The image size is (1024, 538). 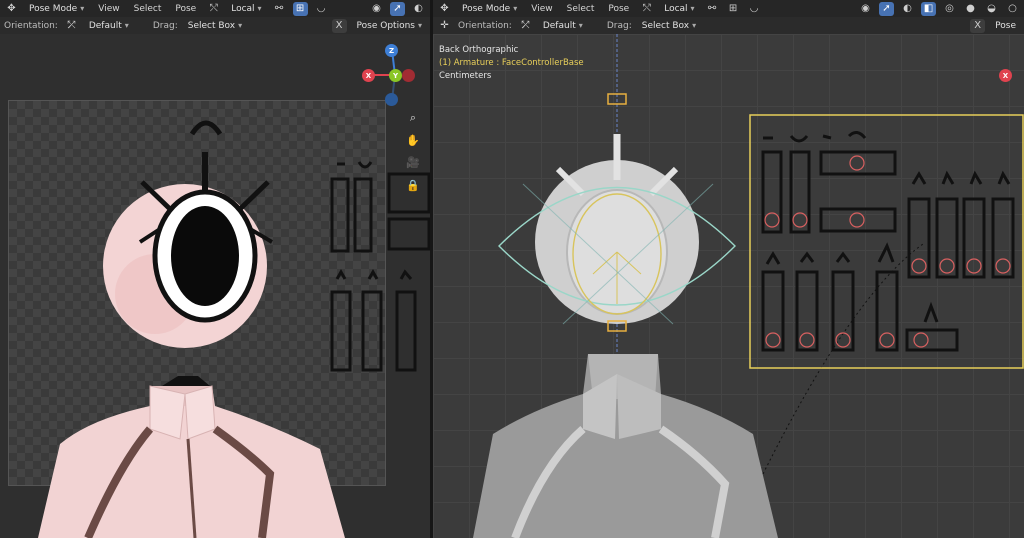 What do you see at coordinates (991, 9) in the screenshot?
I see `shading-material-icon: ◒` at bounding box center [991, 9].